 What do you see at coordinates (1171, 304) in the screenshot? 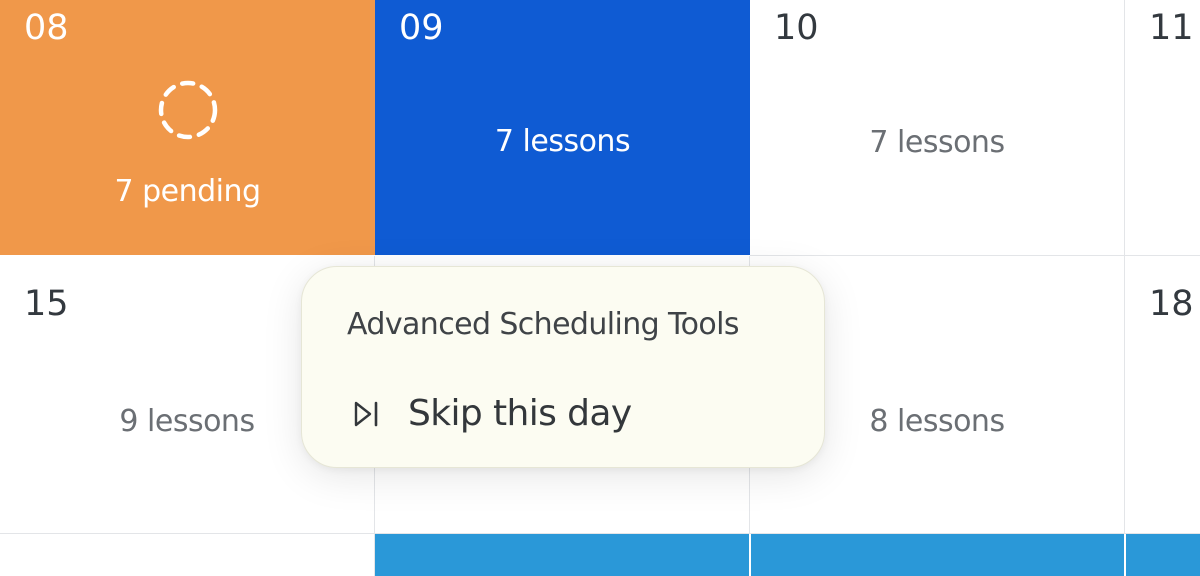
I see `day-number: 18` at bounding box center [1171, 304].